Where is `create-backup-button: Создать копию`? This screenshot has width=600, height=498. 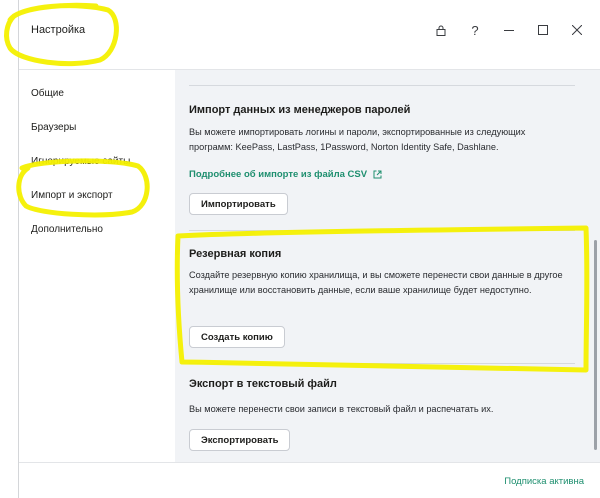 create-backup-button: Создать копию is located at coordinates (237, 337).